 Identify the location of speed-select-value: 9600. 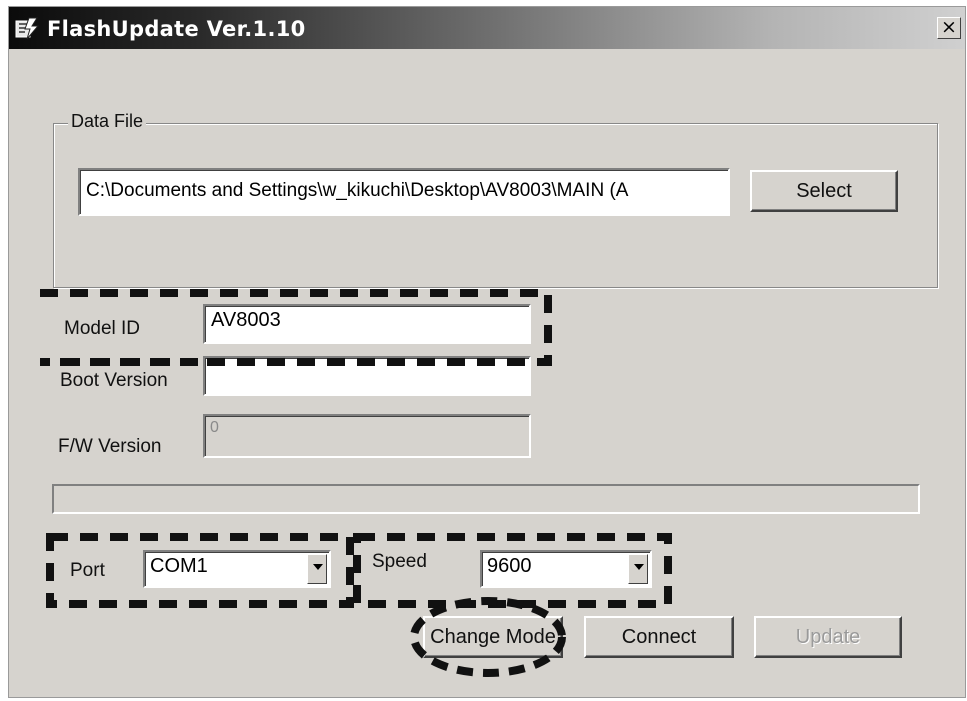
(509, 566).